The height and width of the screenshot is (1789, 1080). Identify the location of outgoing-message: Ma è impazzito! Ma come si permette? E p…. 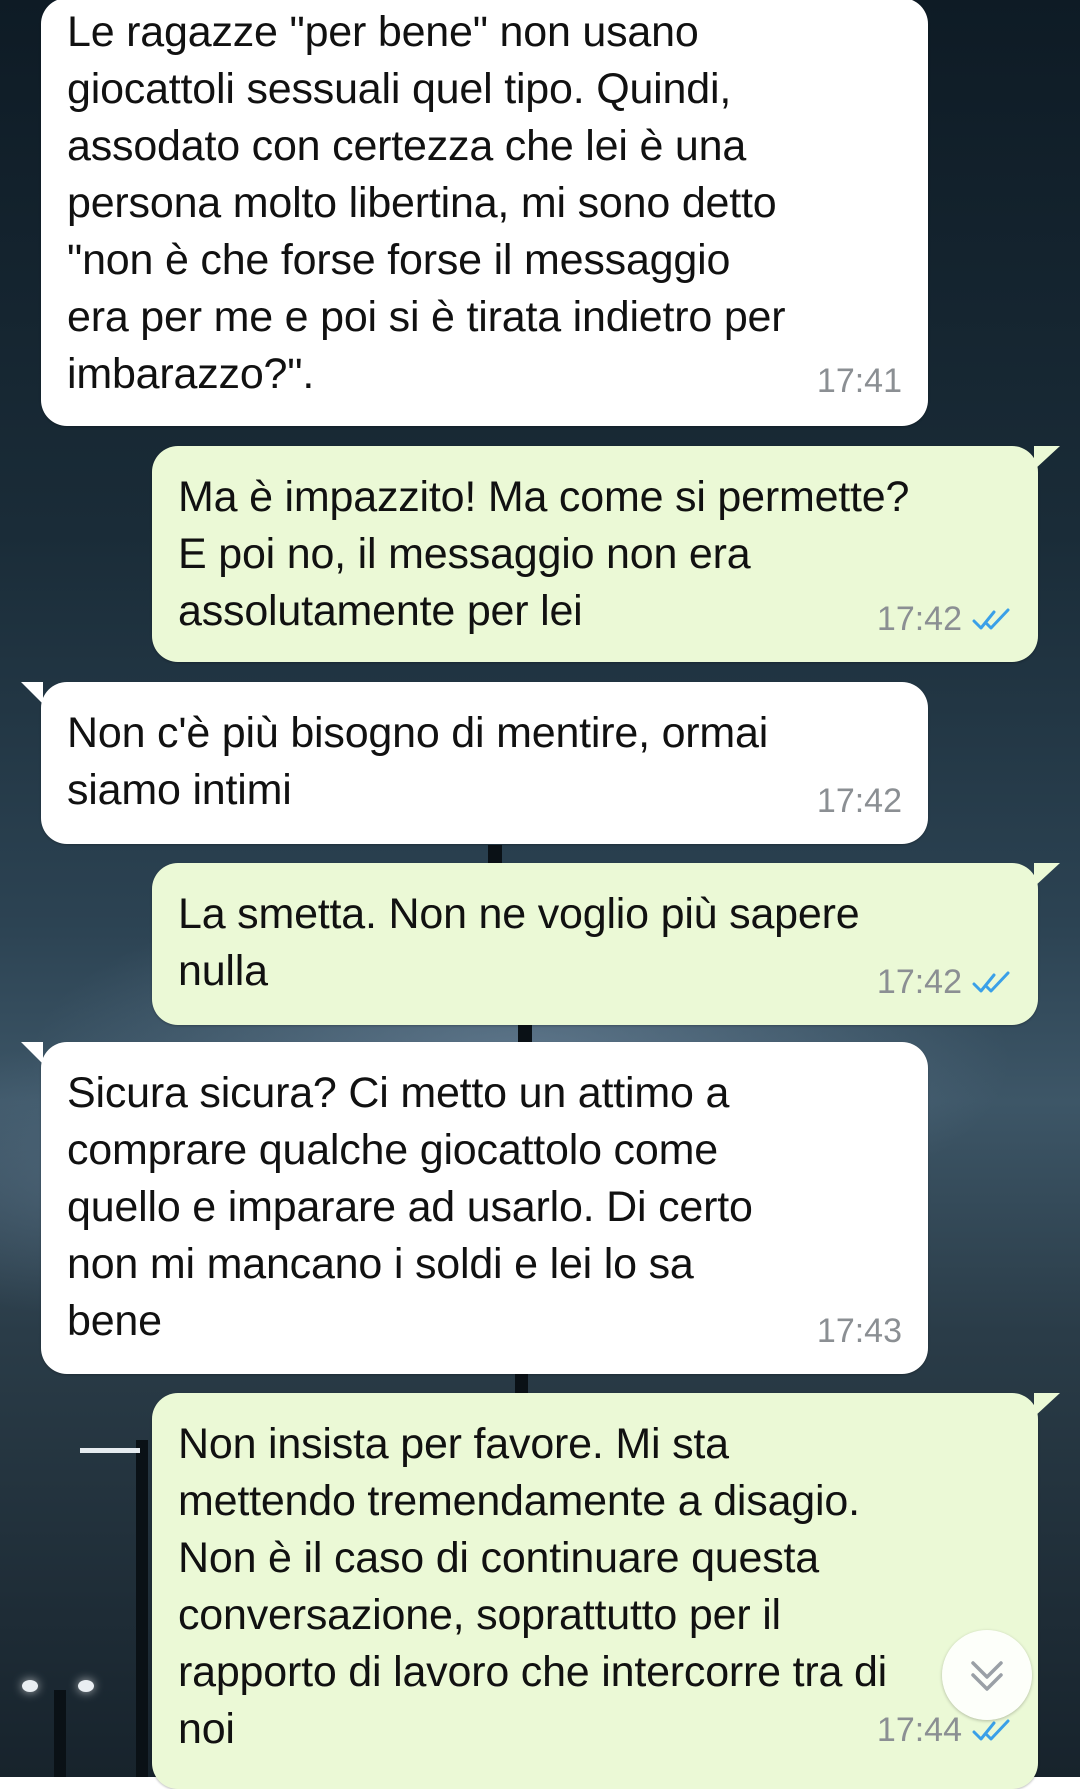
(606, 554).